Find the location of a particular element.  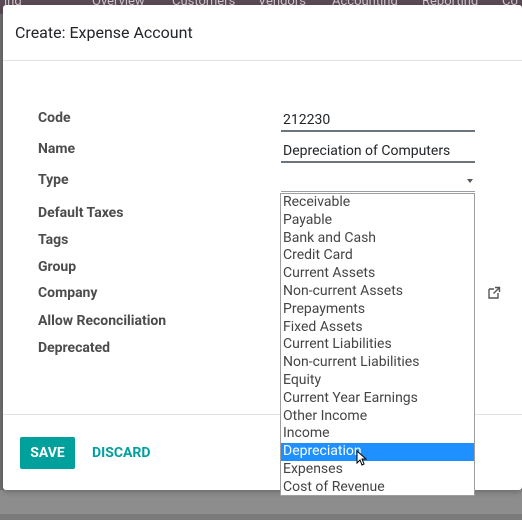

type-option: Income is located at coordinates (377, 434).